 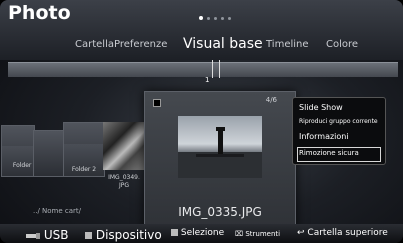 I want to click on select-label: Selezione, so click(x=202, y=233).